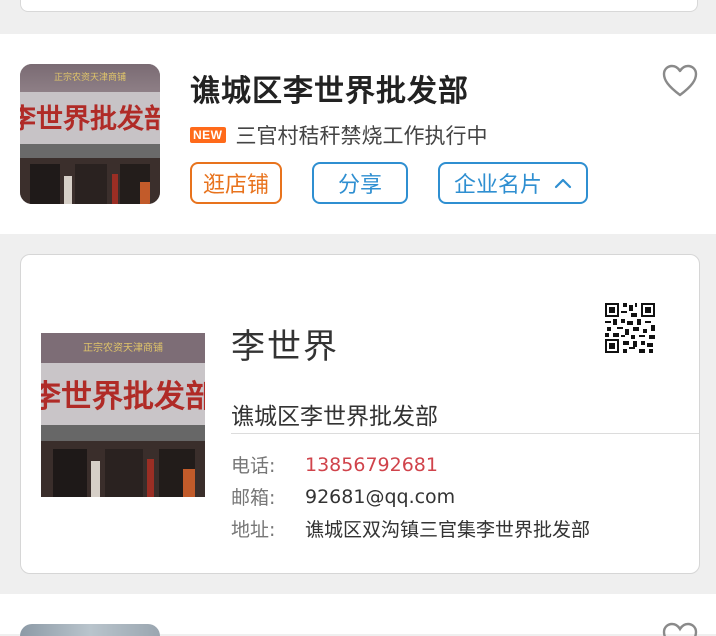  I want to click on share-button: 分享, so click(360, 183).